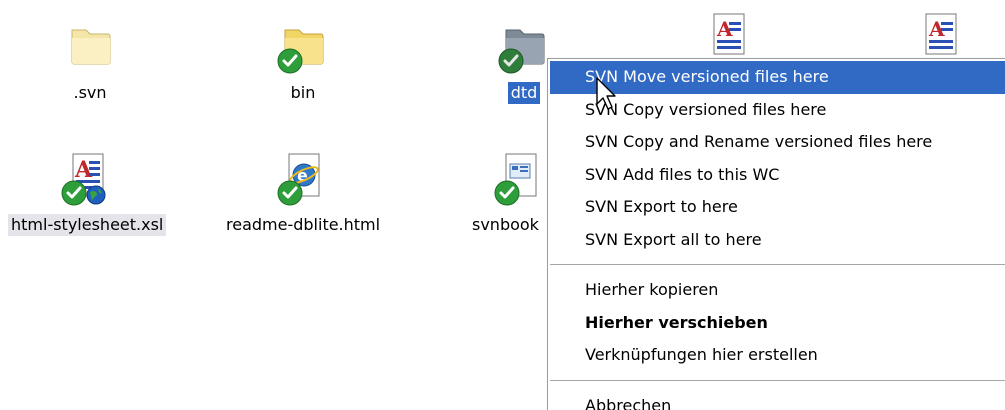  I want to click on file-svnbook: svnbook, so click(509, 193).